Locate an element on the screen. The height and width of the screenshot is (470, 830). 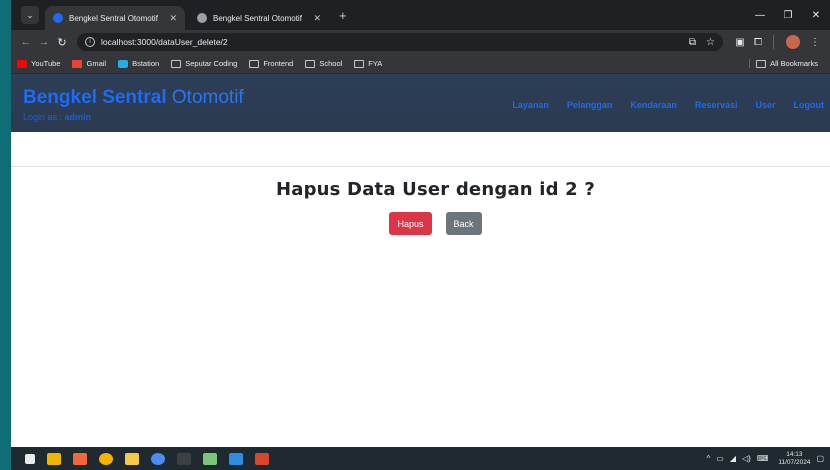
puzzle-icon: ⧠ is located at coordinates (758, 42).